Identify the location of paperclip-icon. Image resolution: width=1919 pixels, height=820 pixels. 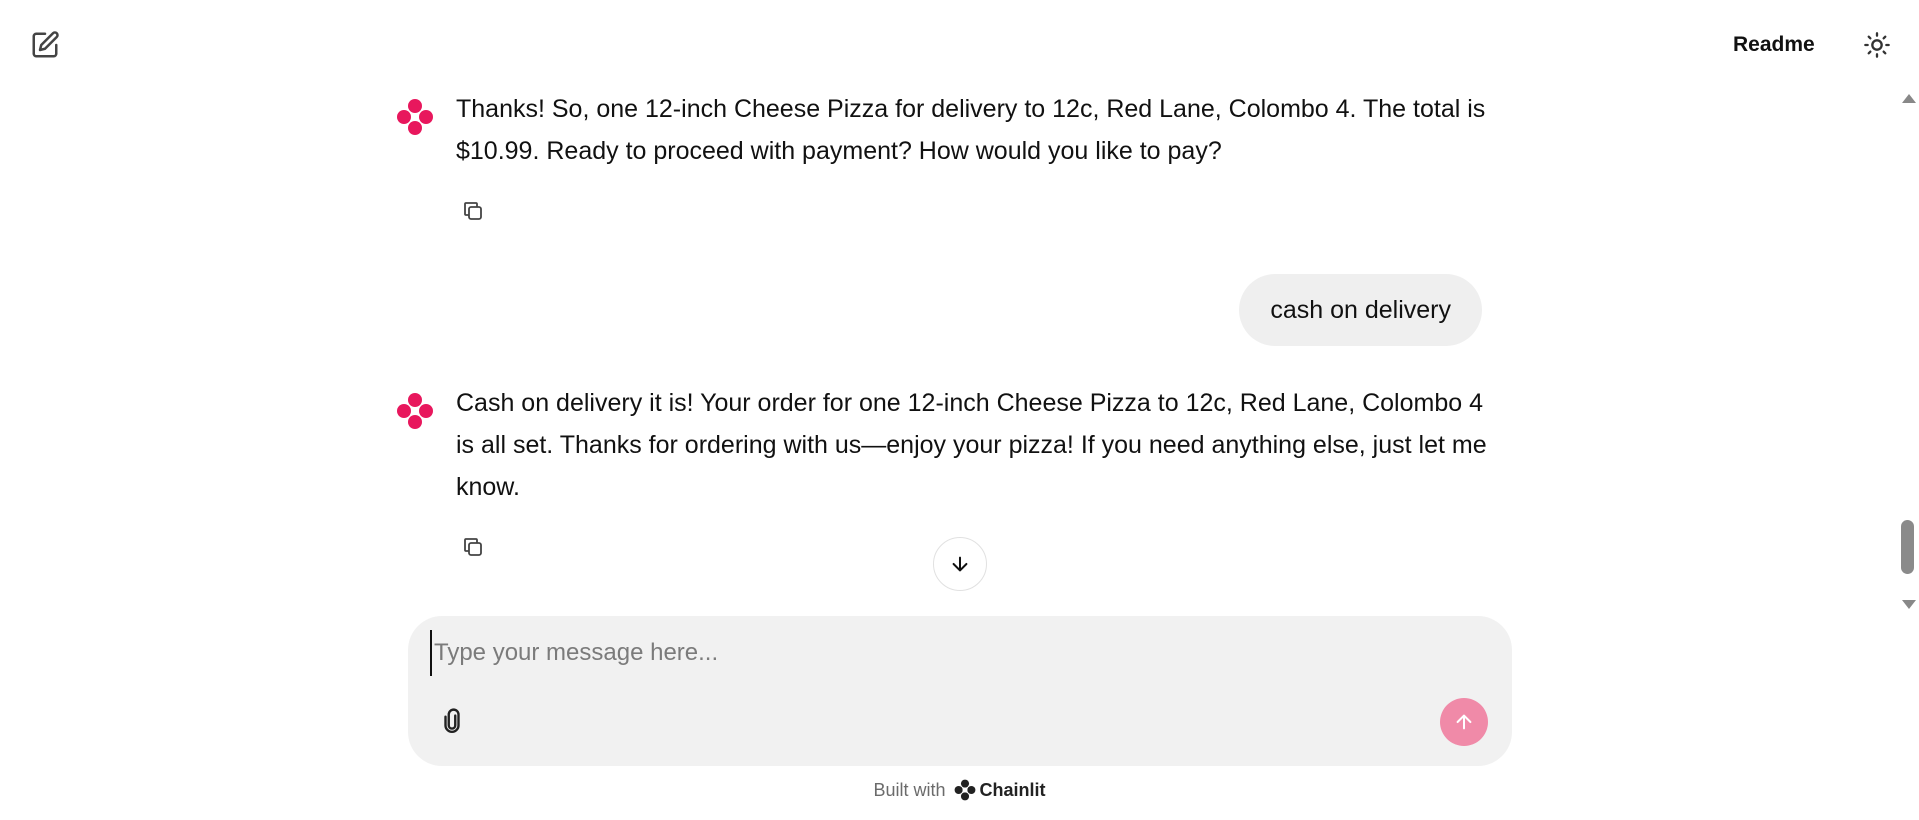
(452, 721).